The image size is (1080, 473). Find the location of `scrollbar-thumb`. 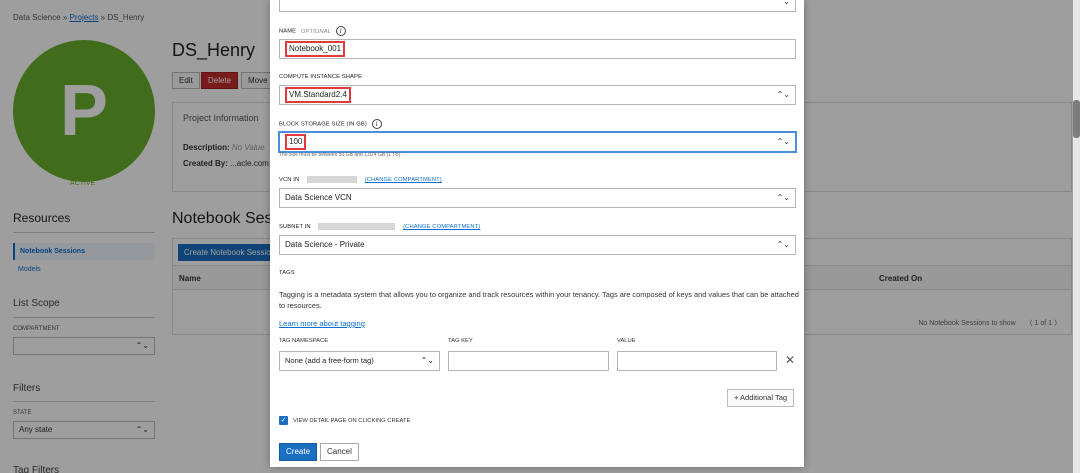

scrollbar-thumb is located at coordinates (1076, 119).